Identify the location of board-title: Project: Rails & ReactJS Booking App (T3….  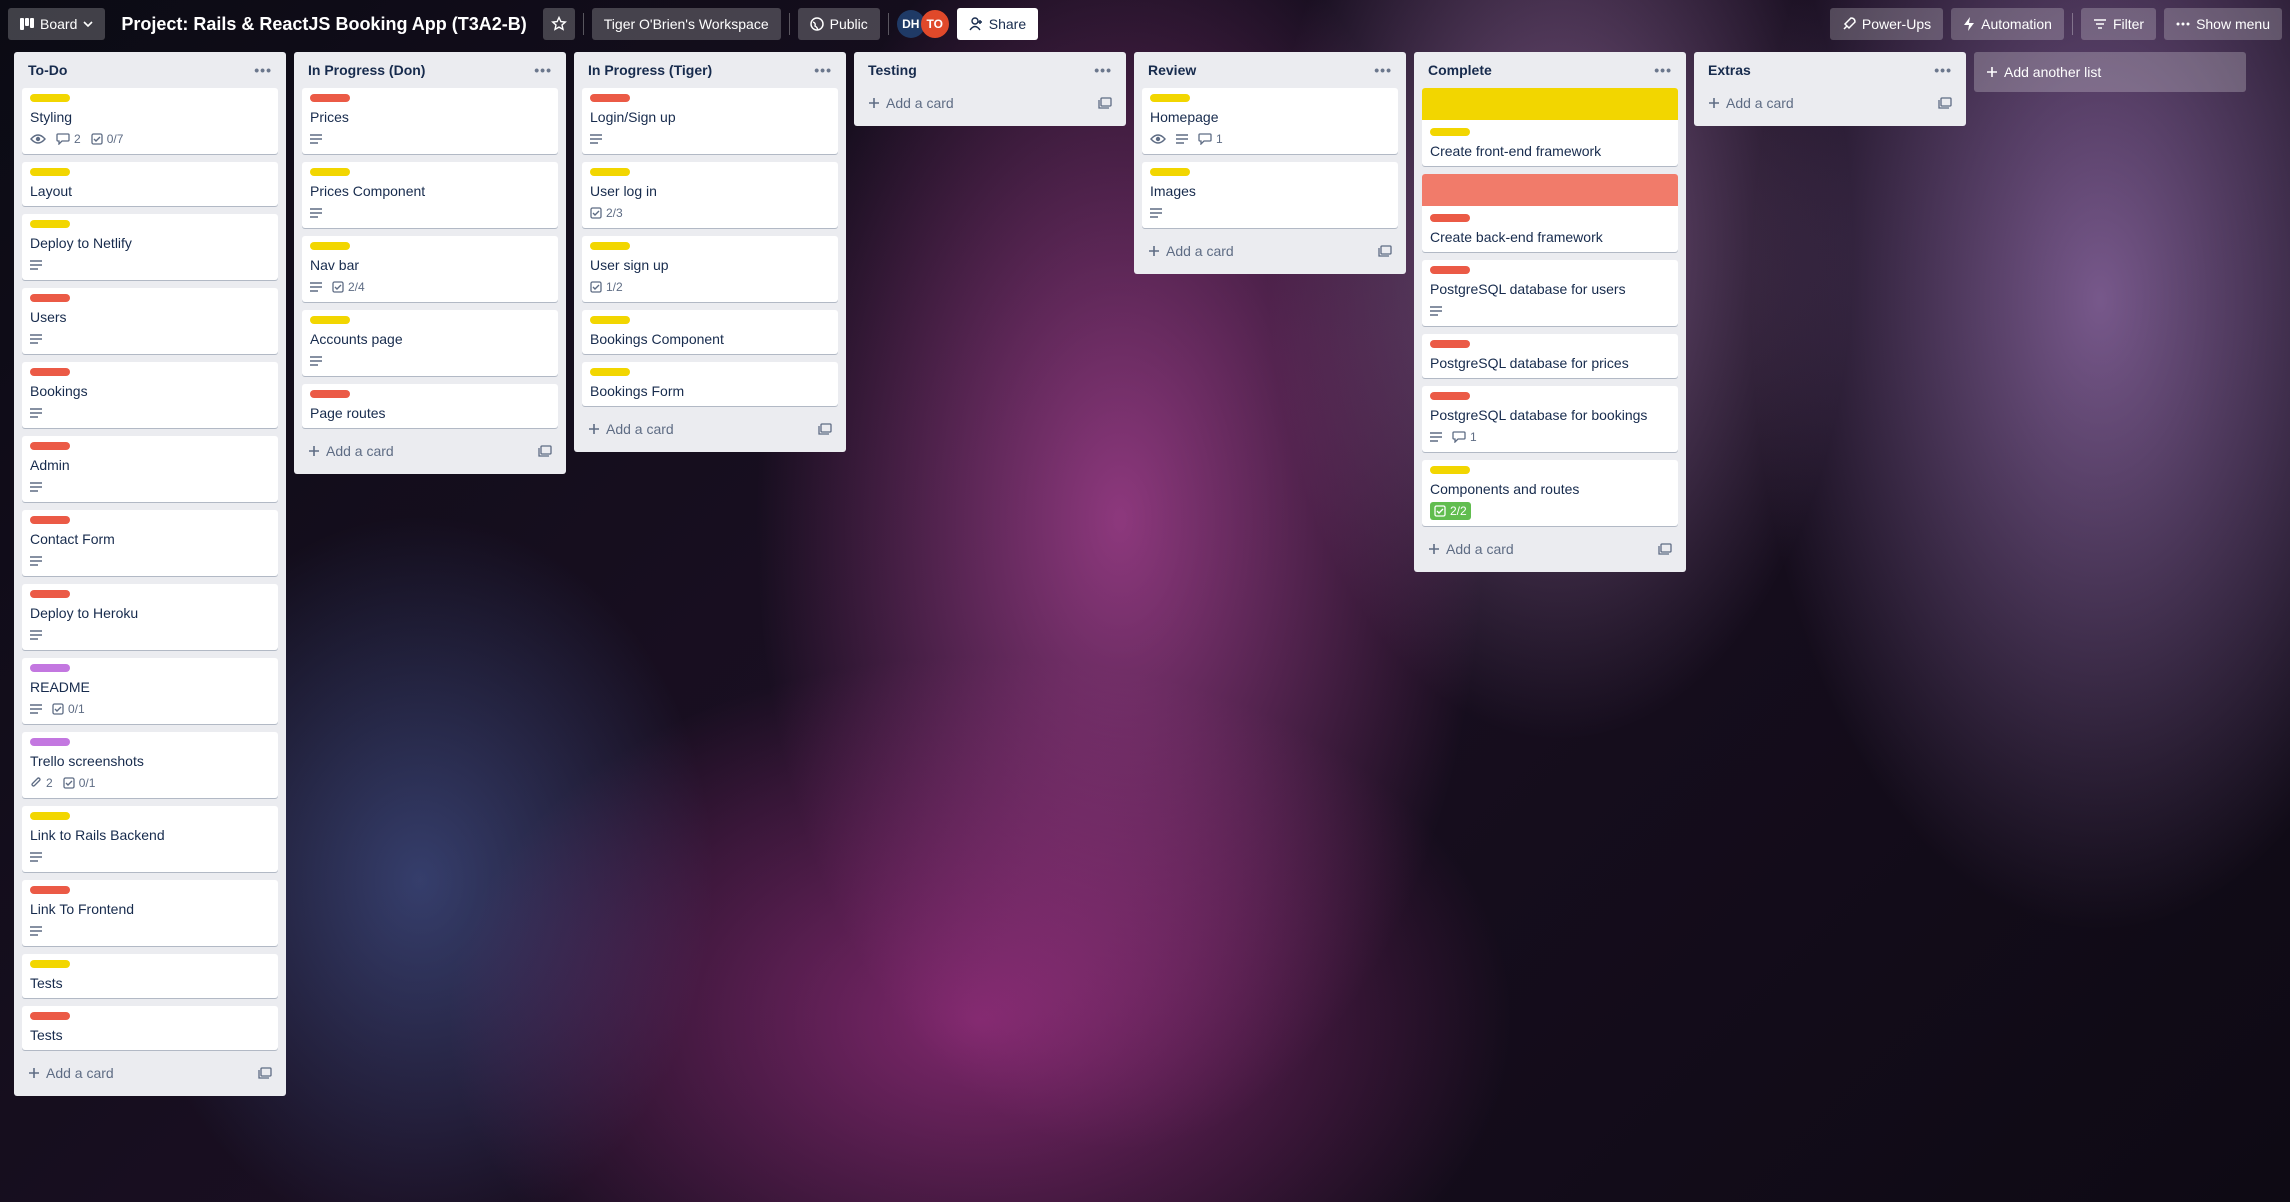
(323, 24).